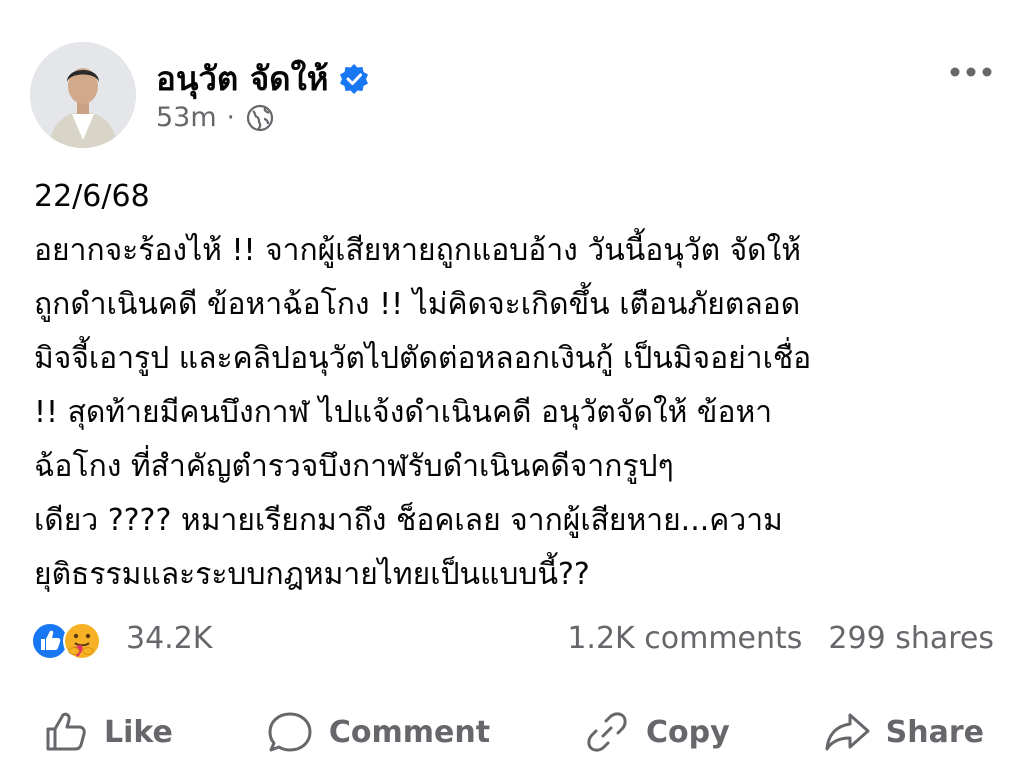  Describe the element at coordinates (847, 732) in the screenshot. I see `share-arrow-icon` at that location.